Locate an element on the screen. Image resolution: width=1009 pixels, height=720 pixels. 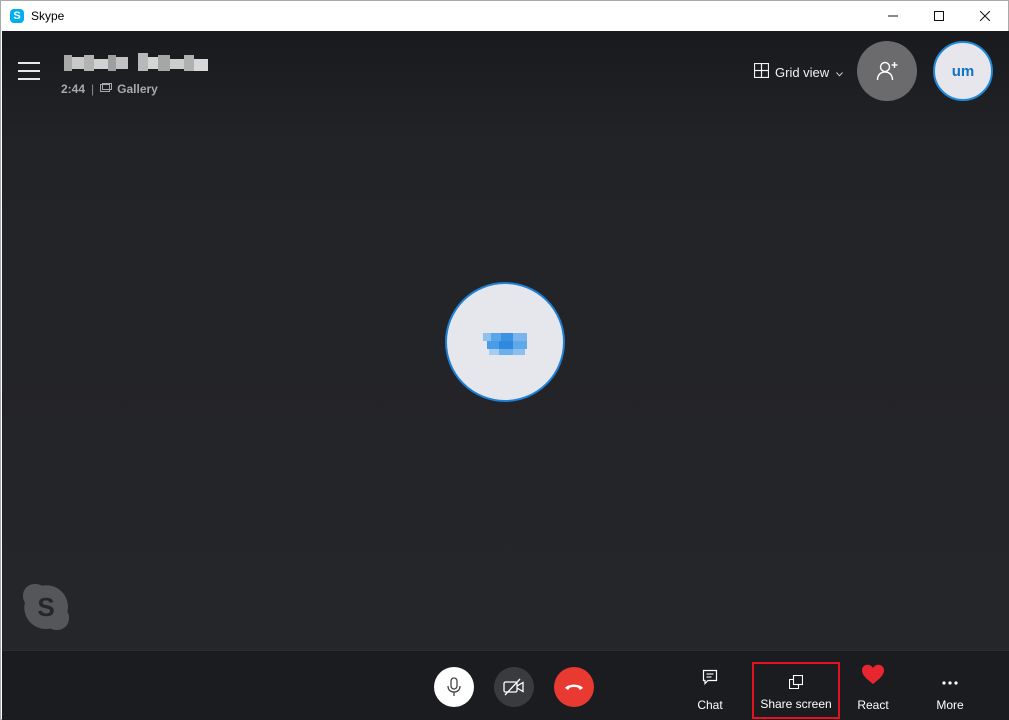
maximize-button is located at coordinates (939, 16).